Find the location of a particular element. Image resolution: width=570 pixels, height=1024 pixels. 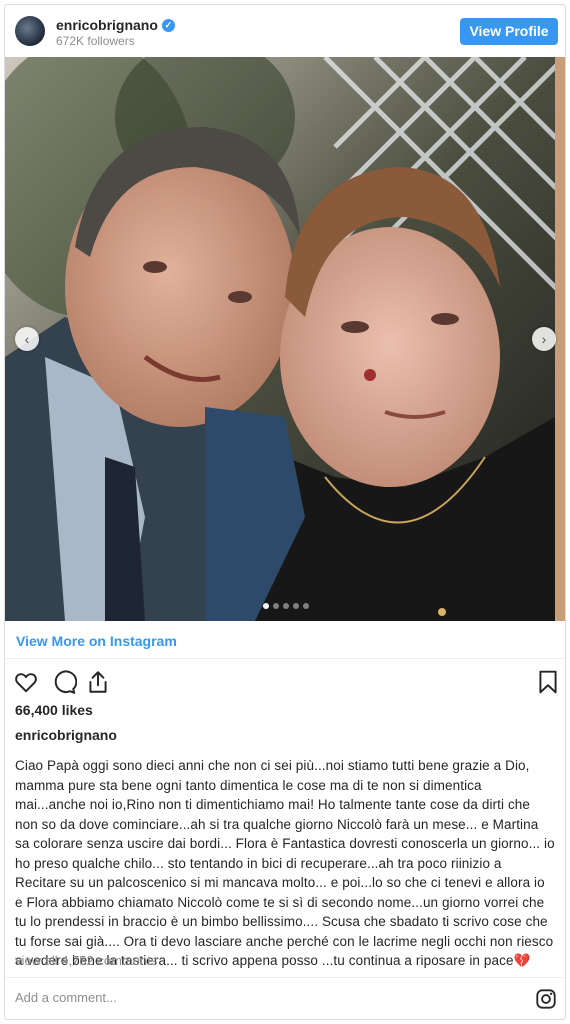

previous-photo-button: ‹ is located at coordinates (27, 339).